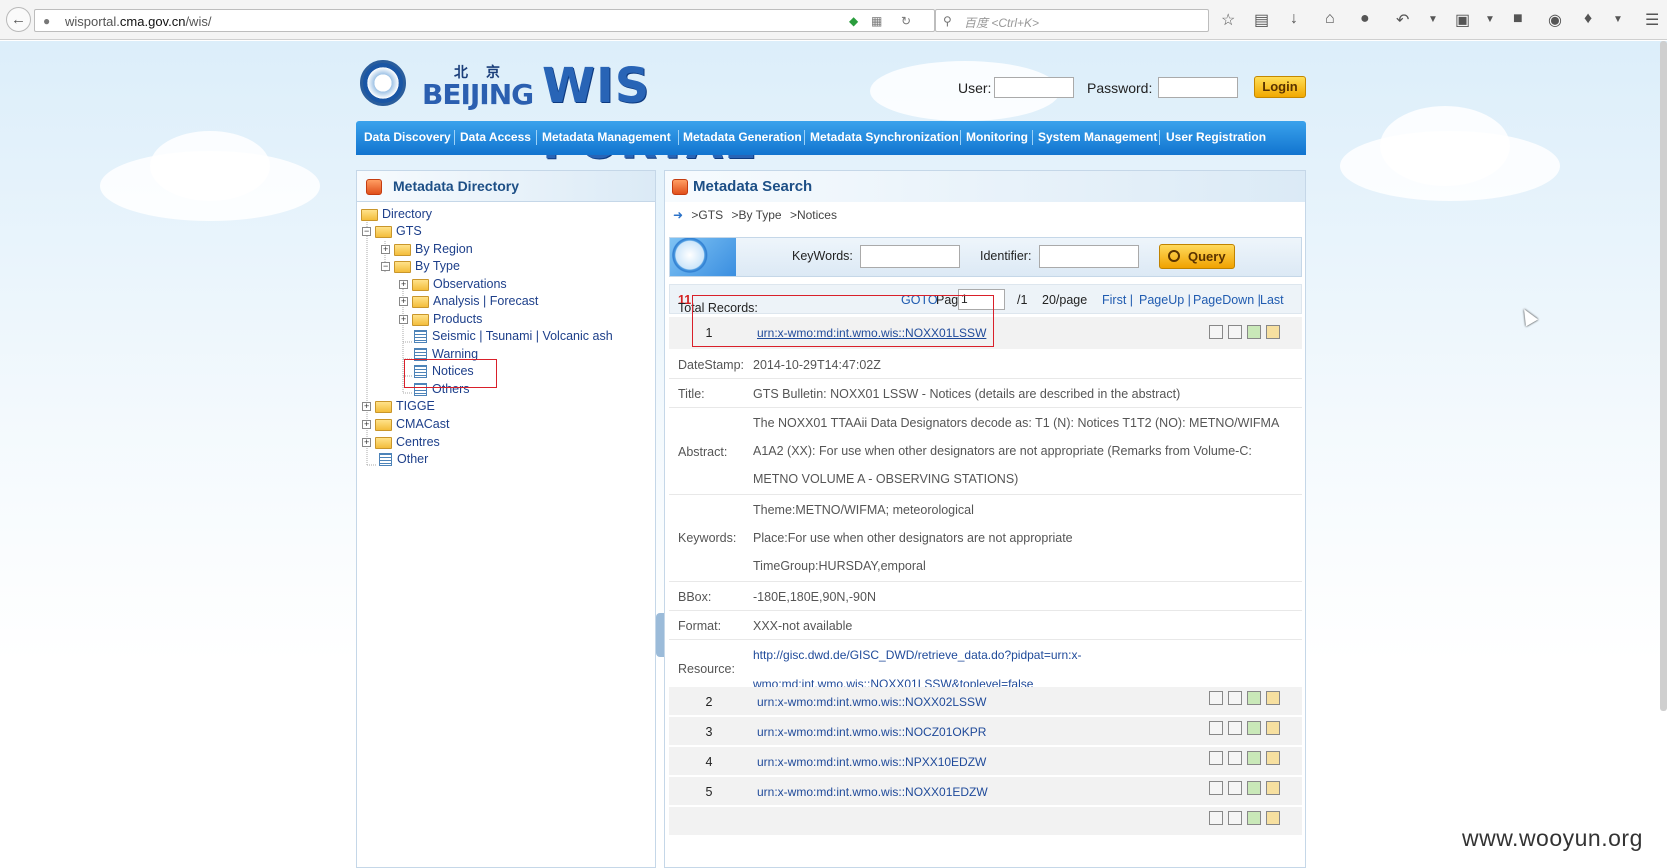 The width and height of the screenshot is (1667, 868). Describe the element at coordinates (1165, 300) in the screenshot. I see `pageup-link: PageUp |` at that location.